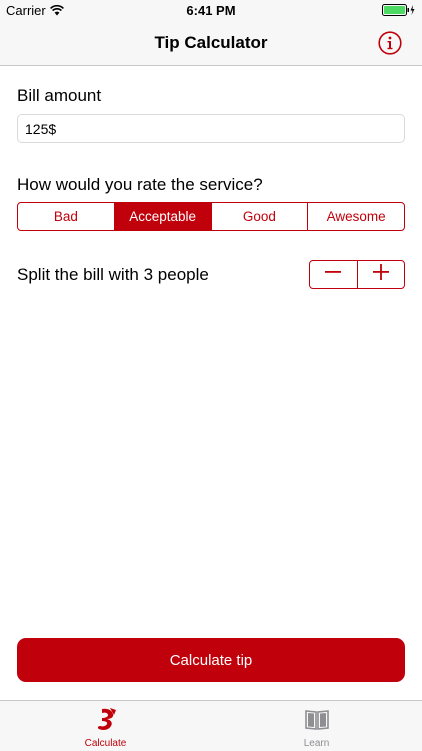 The image size is (422, 751). I want to click on page-title: Tip Calculator, so click(211, 42).